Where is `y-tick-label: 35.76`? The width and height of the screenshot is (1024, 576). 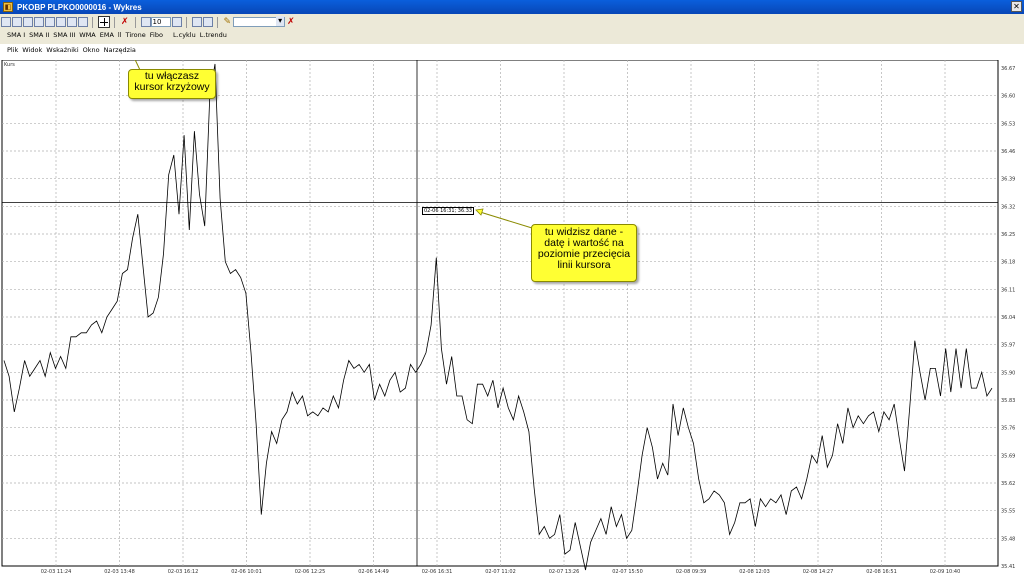 y-tick-label: 35.76 is located at coordinates (1008, 429).